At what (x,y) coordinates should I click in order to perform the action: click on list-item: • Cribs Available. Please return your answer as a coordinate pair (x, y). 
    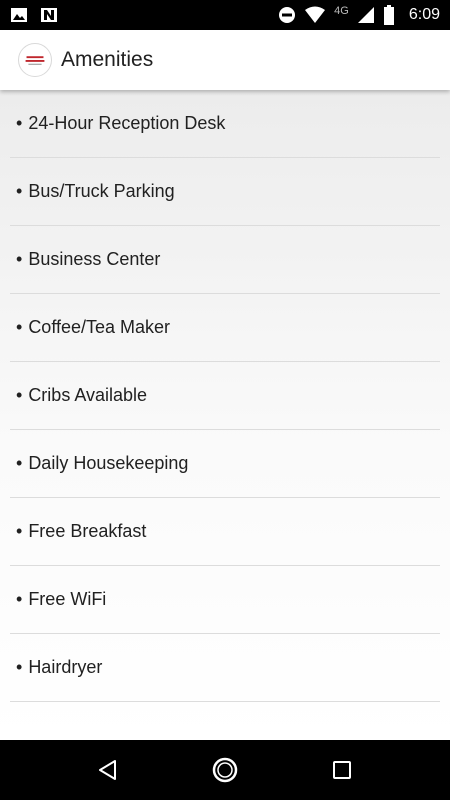
    Looking at the image, I should click on (225, 396).